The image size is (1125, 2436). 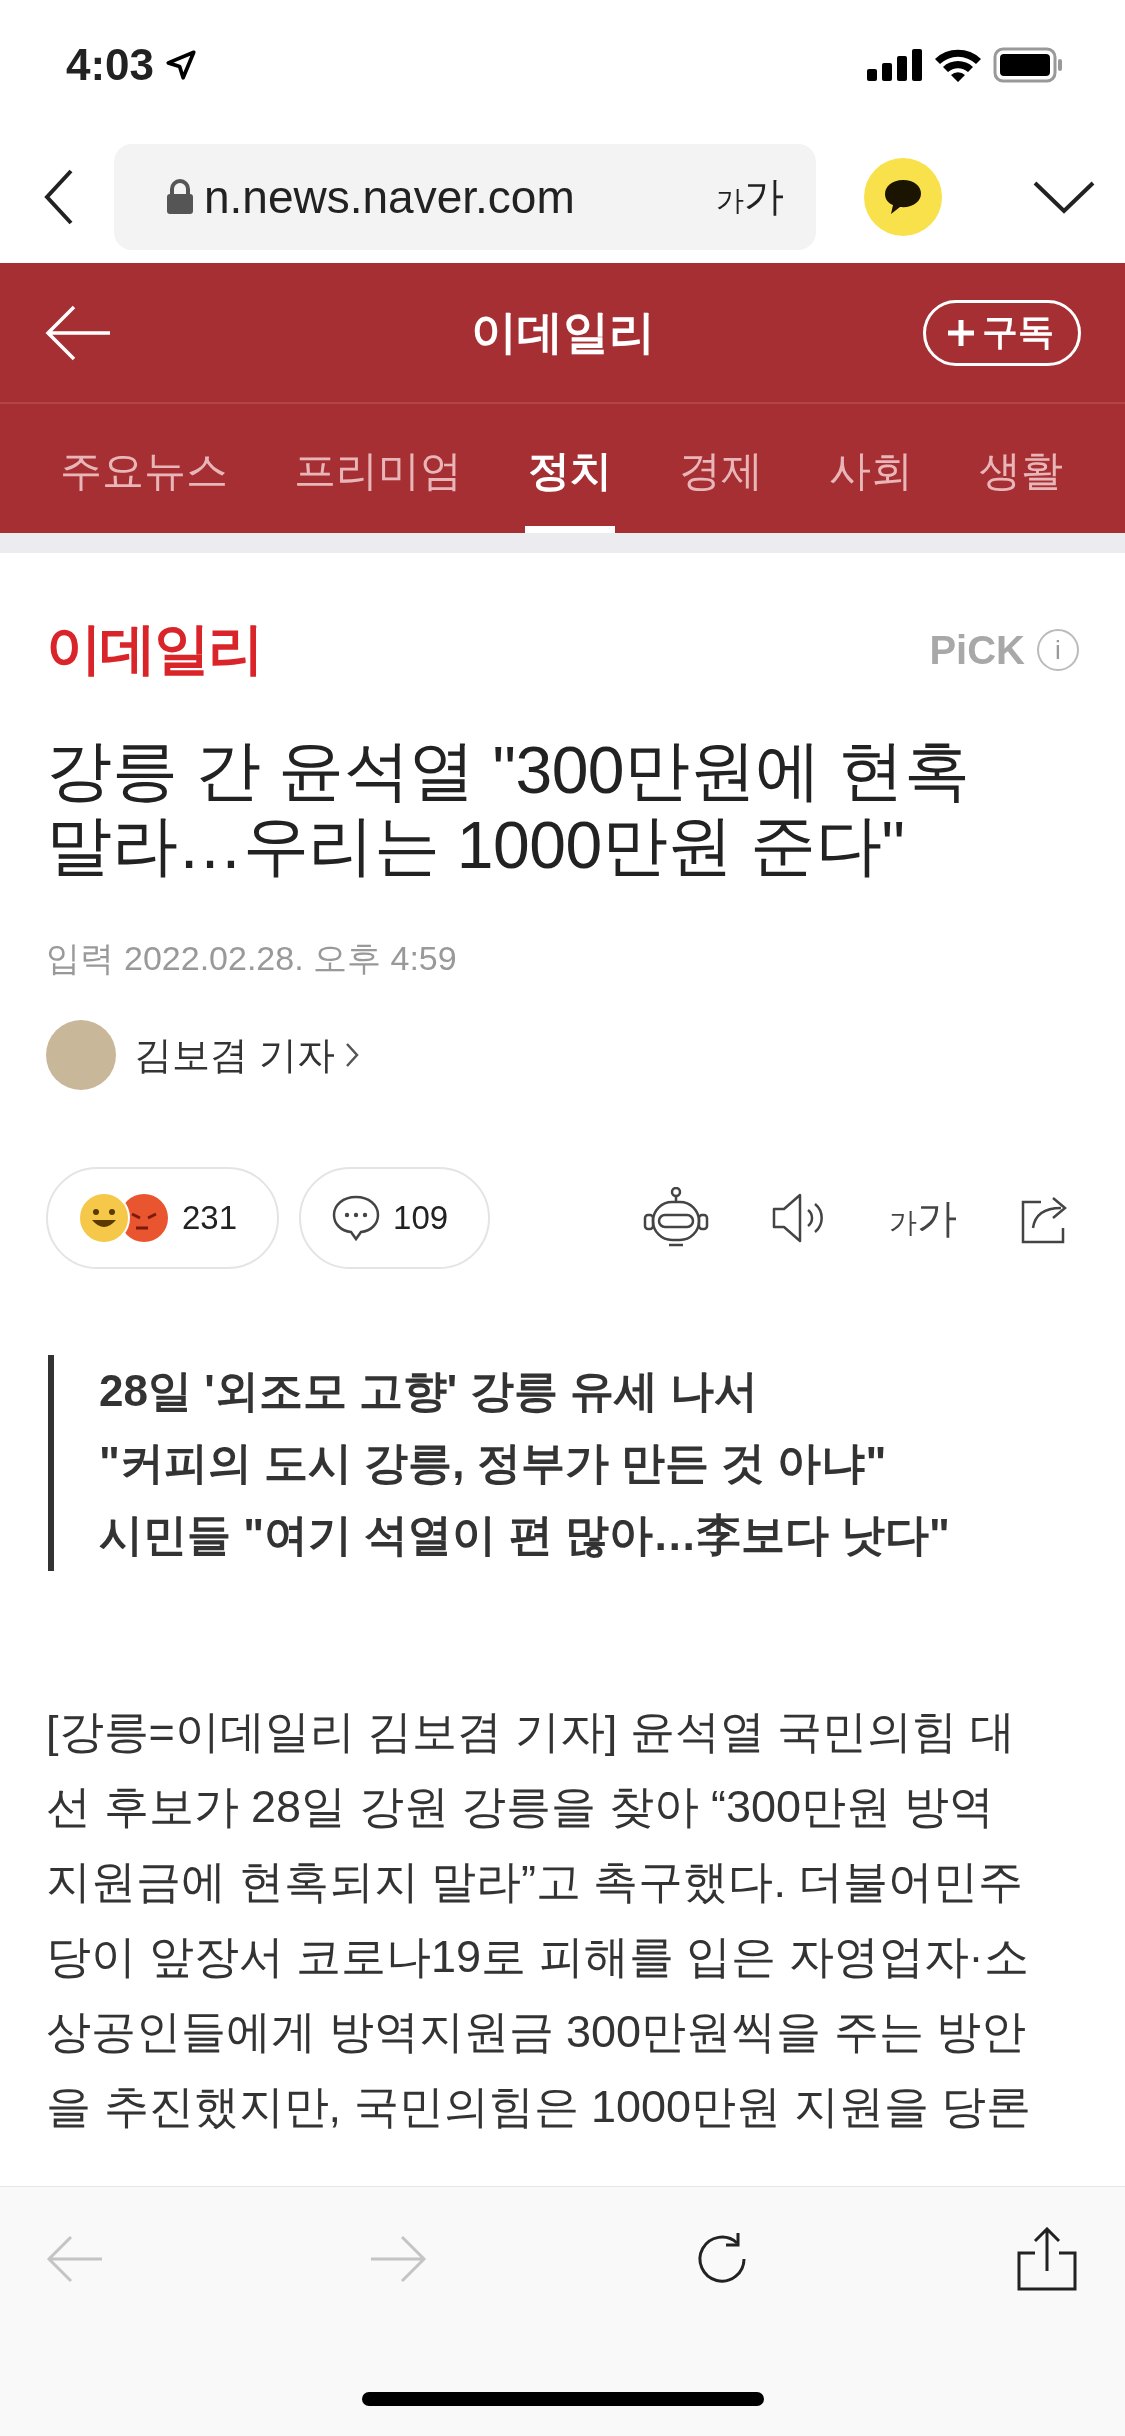 What do you see at coordinates (1064, 196) in the screenshot?
I see `chevron-down-icon` at bounding box center [1064, 196].